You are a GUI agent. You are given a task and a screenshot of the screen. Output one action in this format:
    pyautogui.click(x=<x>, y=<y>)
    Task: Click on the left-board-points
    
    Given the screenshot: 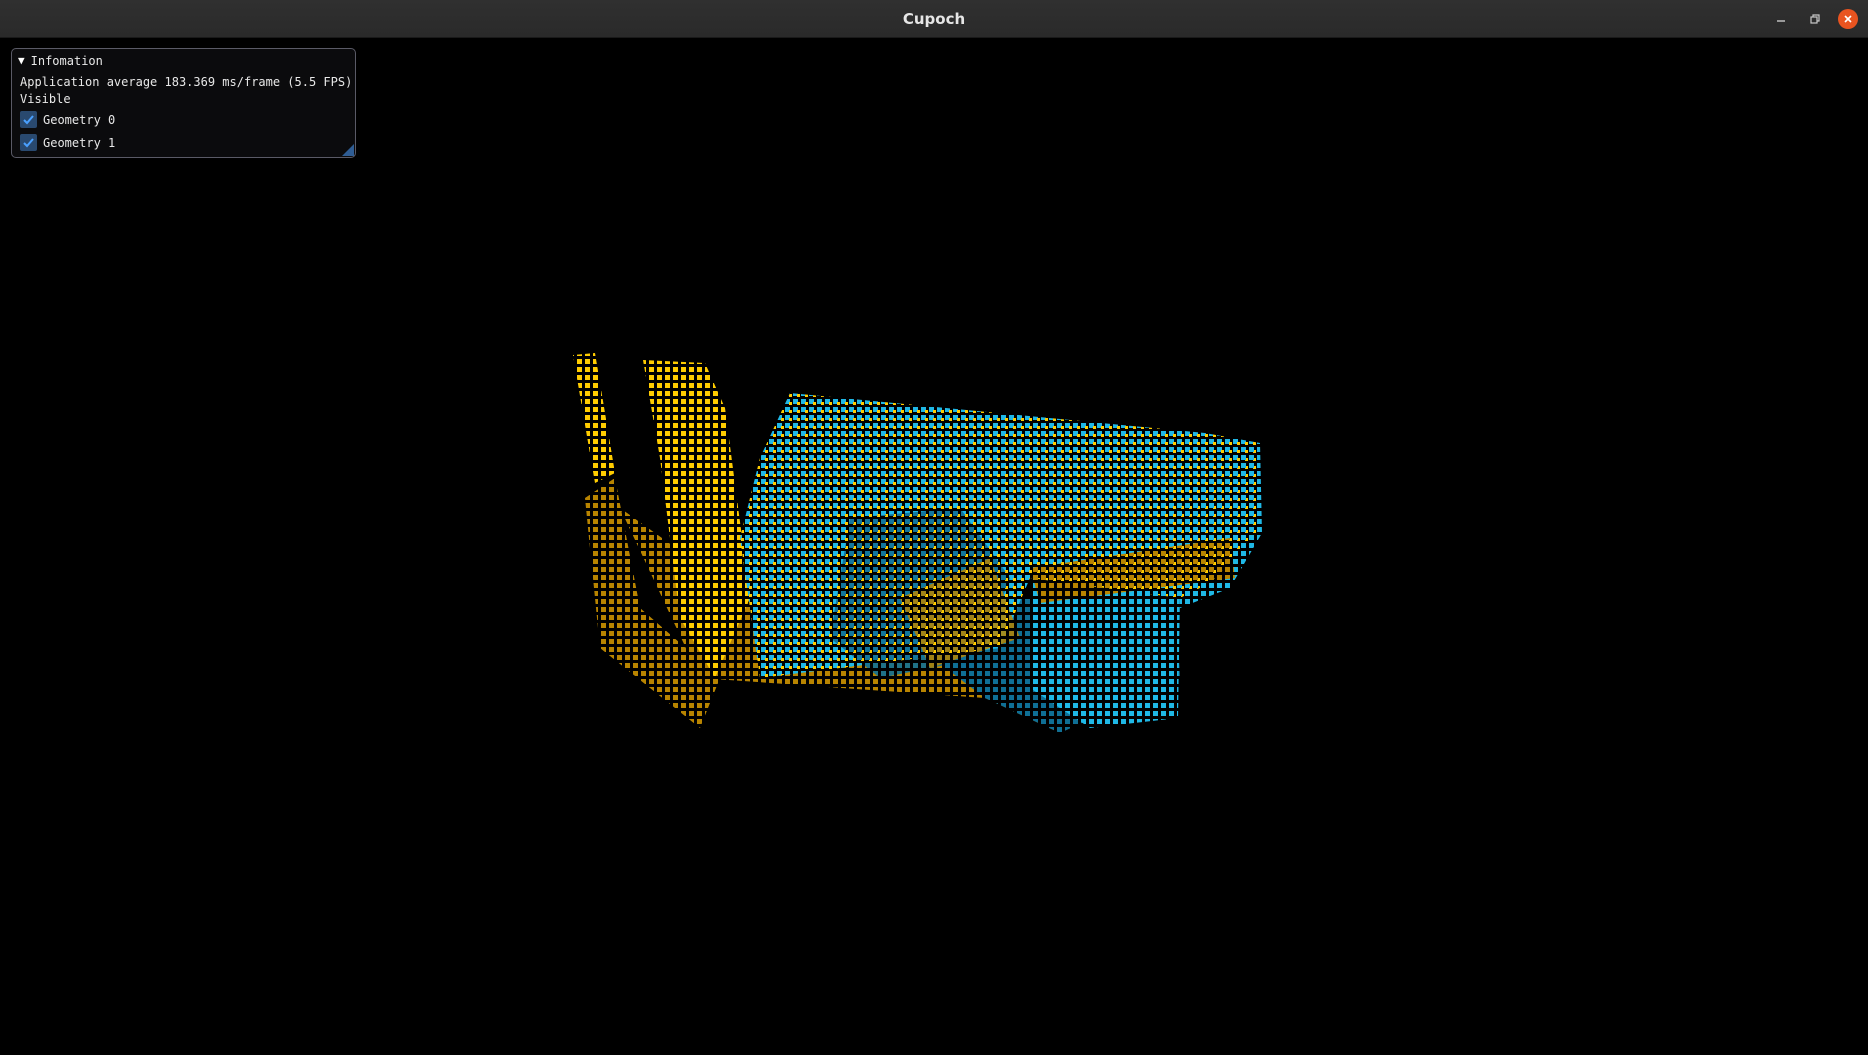 What is the action you would take?
    pyautogui.click(x=594, y=418)
    